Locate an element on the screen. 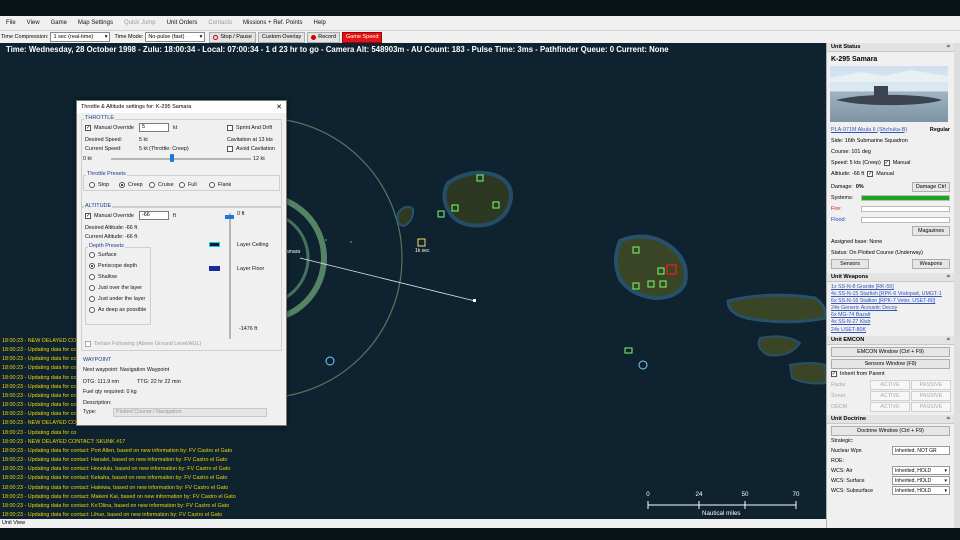 This screenshot has width=960, height=540. speed-manual-checkbox: ✓ is located at coordinates (886, 162).